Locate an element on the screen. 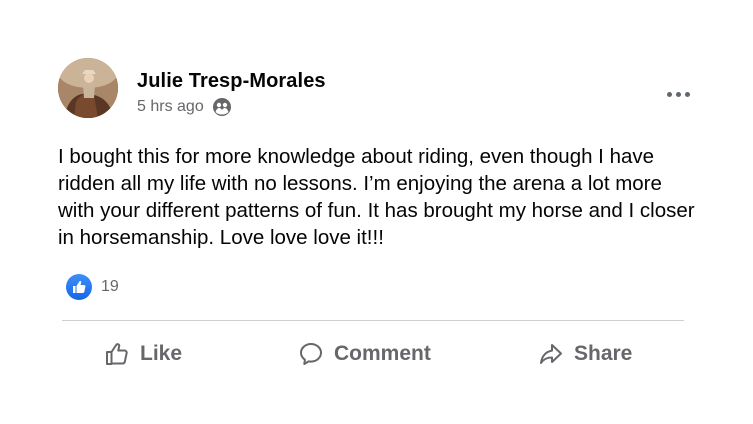 The height and width of the screenshot is (424, 753). more-options-icon is located at coordinates (678, 94).